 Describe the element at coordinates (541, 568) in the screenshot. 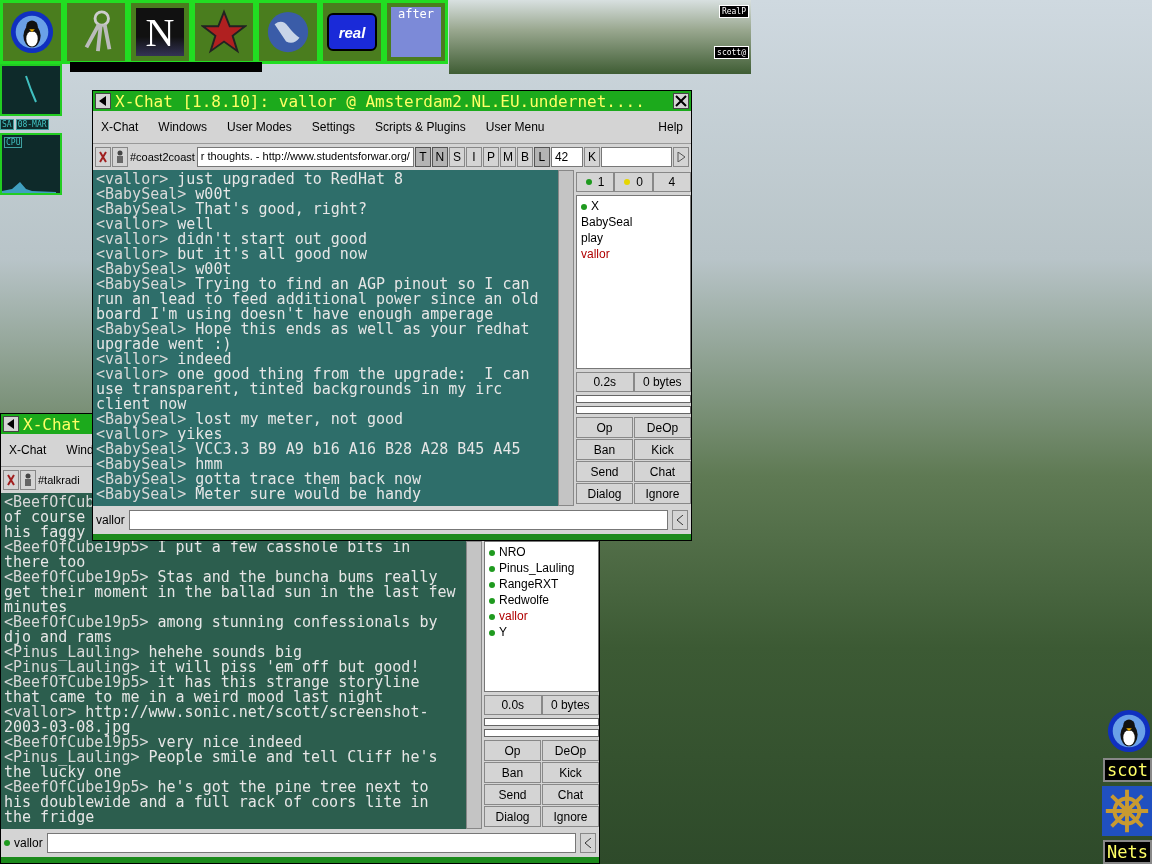

I see `user-list-item: Pinus_Lauling` at that location.